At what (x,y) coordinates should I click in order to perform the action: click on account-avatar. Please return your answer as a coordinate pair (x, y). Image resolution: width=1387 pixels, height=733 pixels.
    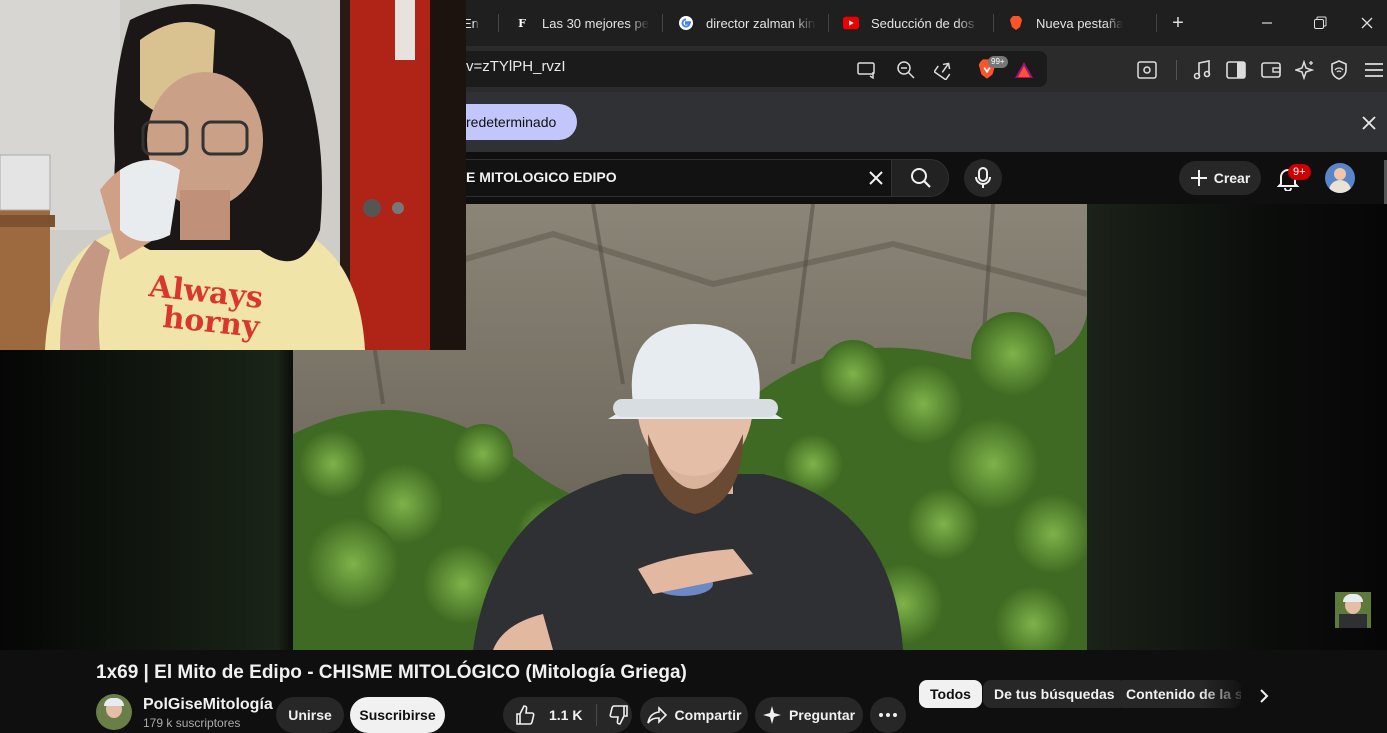
    Looking at the image, I should click on (1340, 178).